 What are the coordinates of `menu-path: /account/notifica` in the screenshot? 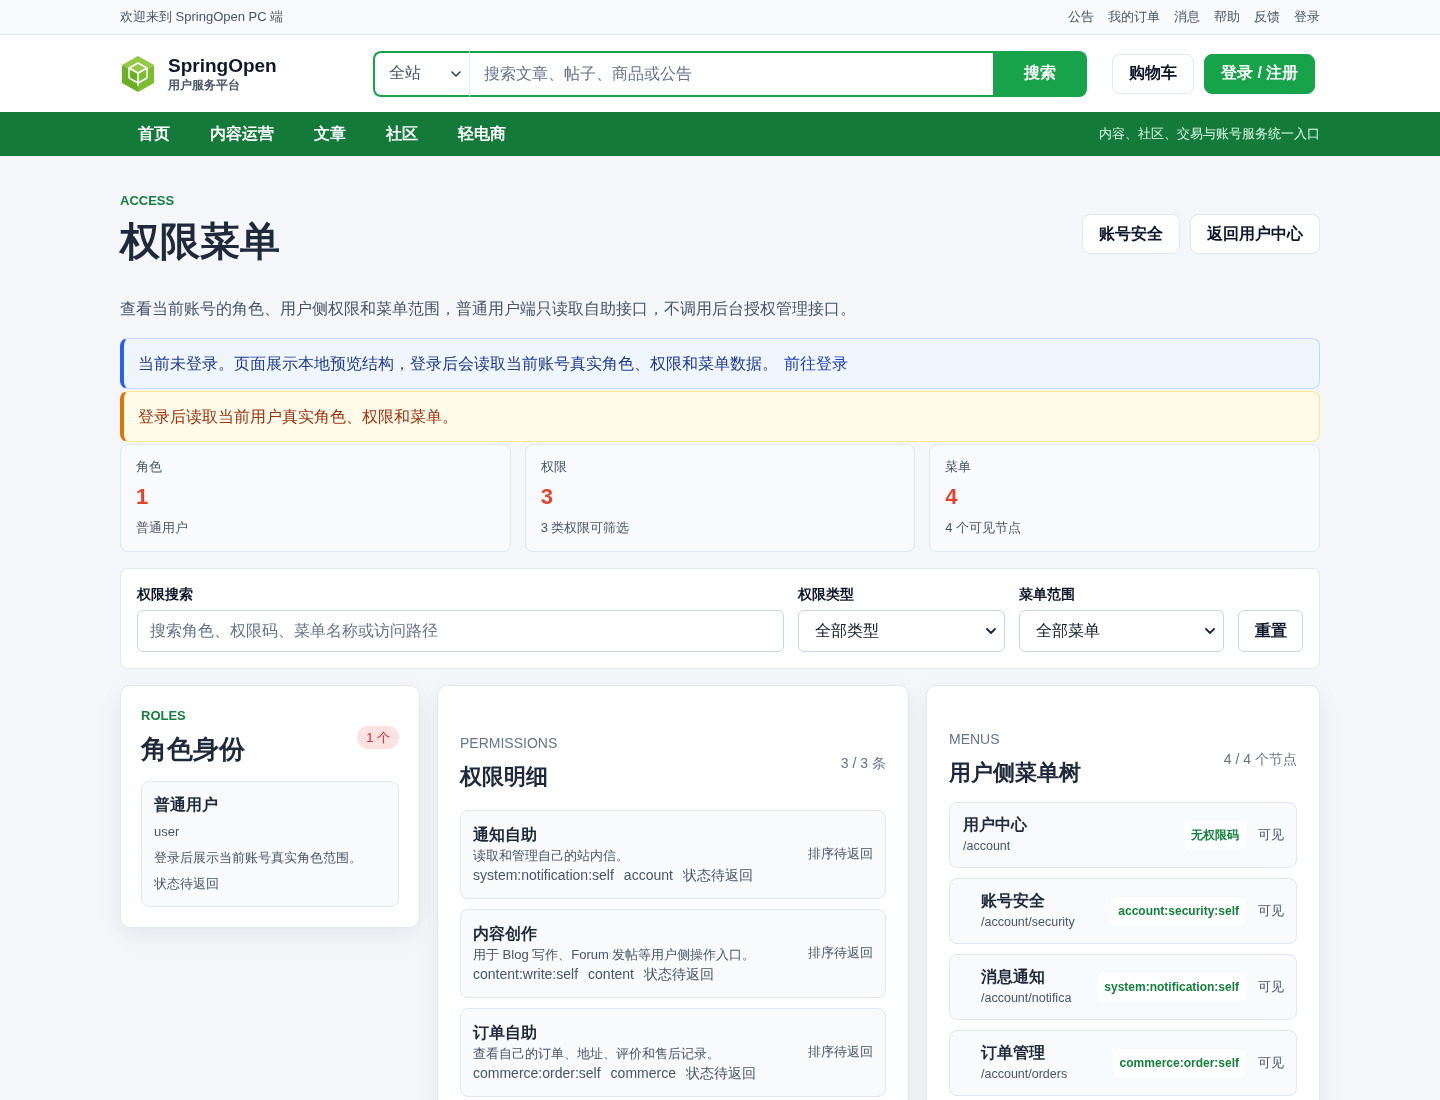 It's located at (1026, 998).